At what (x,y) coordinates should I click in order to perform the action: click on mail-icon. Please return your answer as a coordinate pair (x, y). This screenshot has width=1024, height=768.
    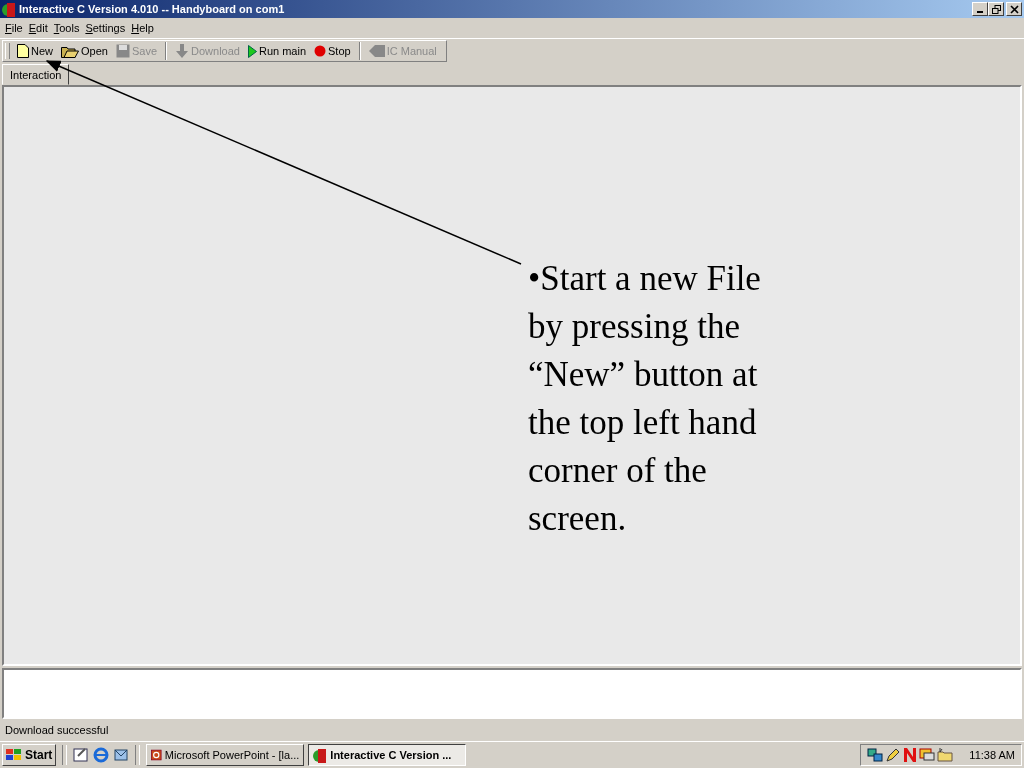
    Looking at the image, I should click on (121, 755).